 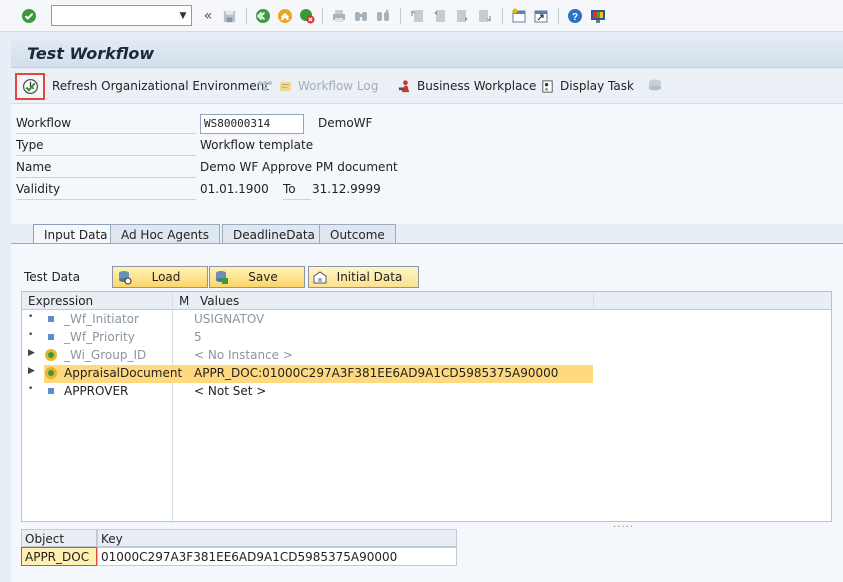 I want to click on first-page-icon, so click(x=418, y=16).